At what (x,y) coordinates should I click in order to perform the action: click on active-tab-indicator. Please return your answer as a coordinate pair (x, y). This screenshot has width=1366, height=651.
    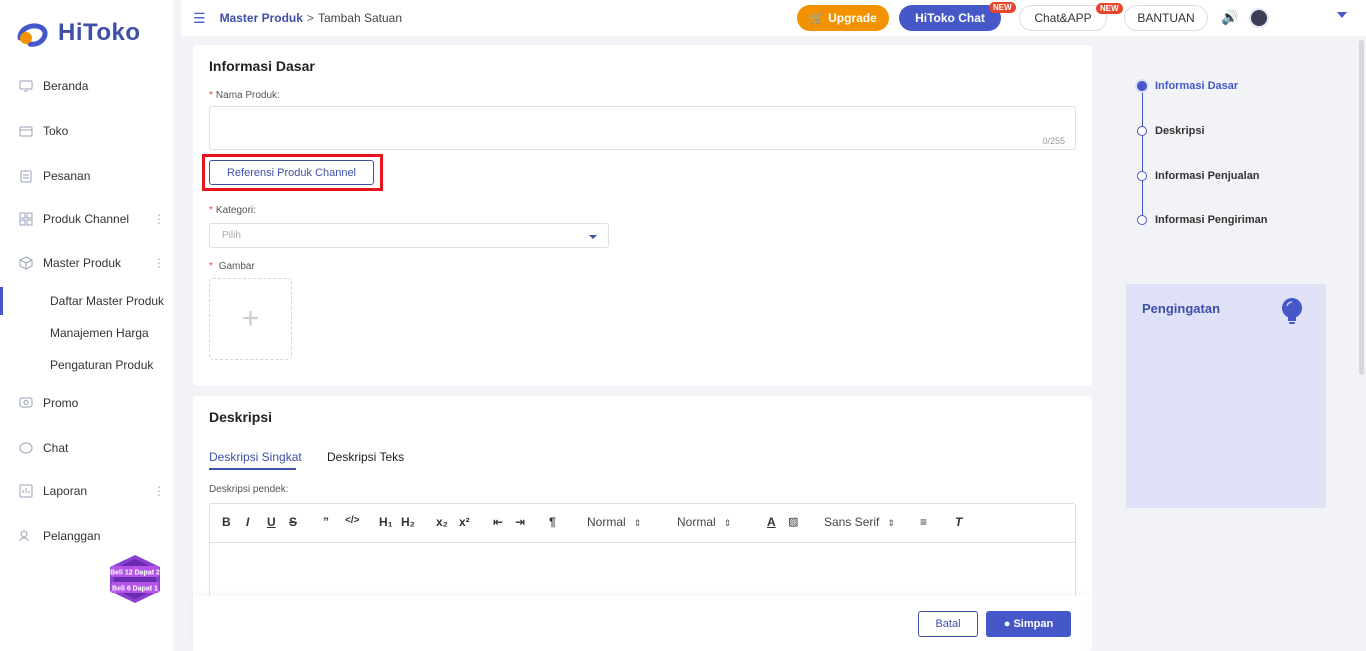
    Looking at the image, I should click on (252, 469).